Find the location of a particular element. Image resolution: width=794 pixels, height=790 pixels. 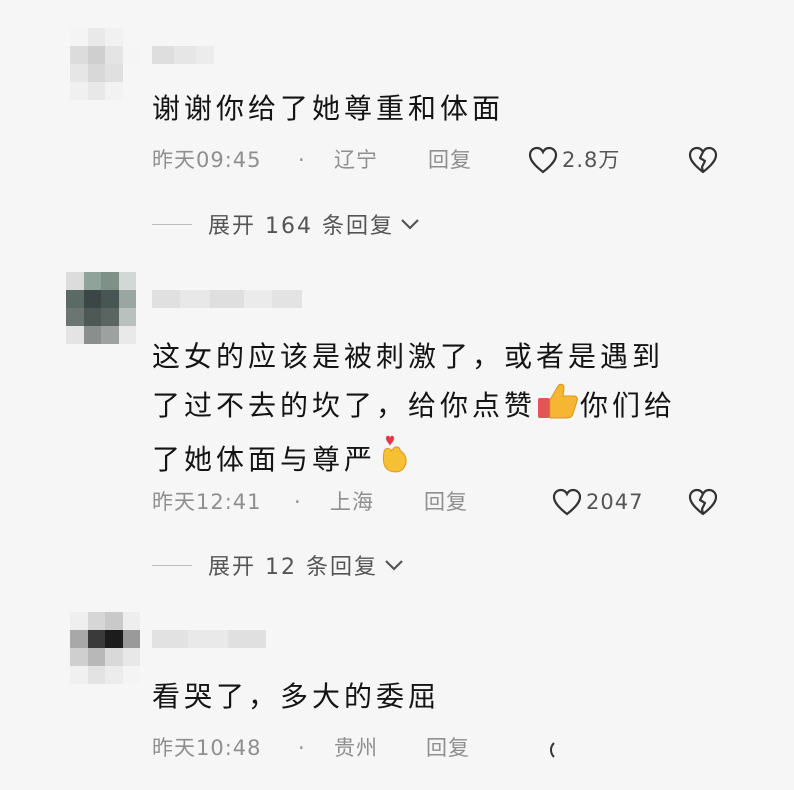

comment-meta: 昨天10:48 · 贵州 回复 is located at coordinates (442, 748).